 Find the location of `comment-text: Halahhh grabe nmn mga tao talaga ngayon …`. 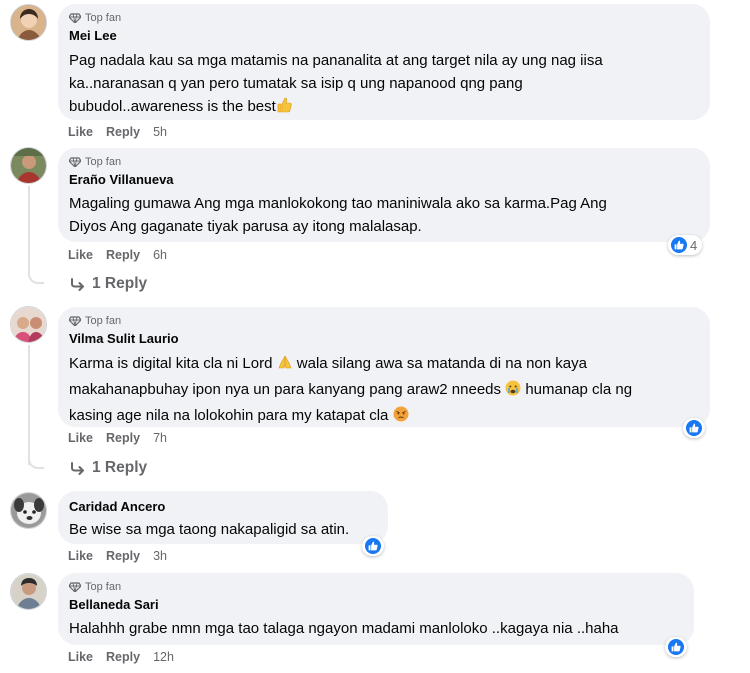

comment-text: Halahhh grabe nmn mga tao talaga ngayon … is located at coordinates (344, 628).